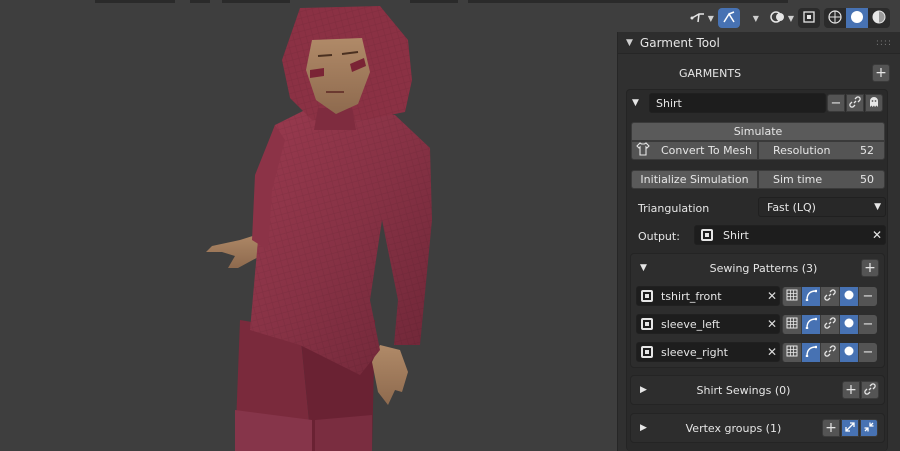  I want to click on sewing-patterns-label: Sewing Patterns (3), so click(763, 268).